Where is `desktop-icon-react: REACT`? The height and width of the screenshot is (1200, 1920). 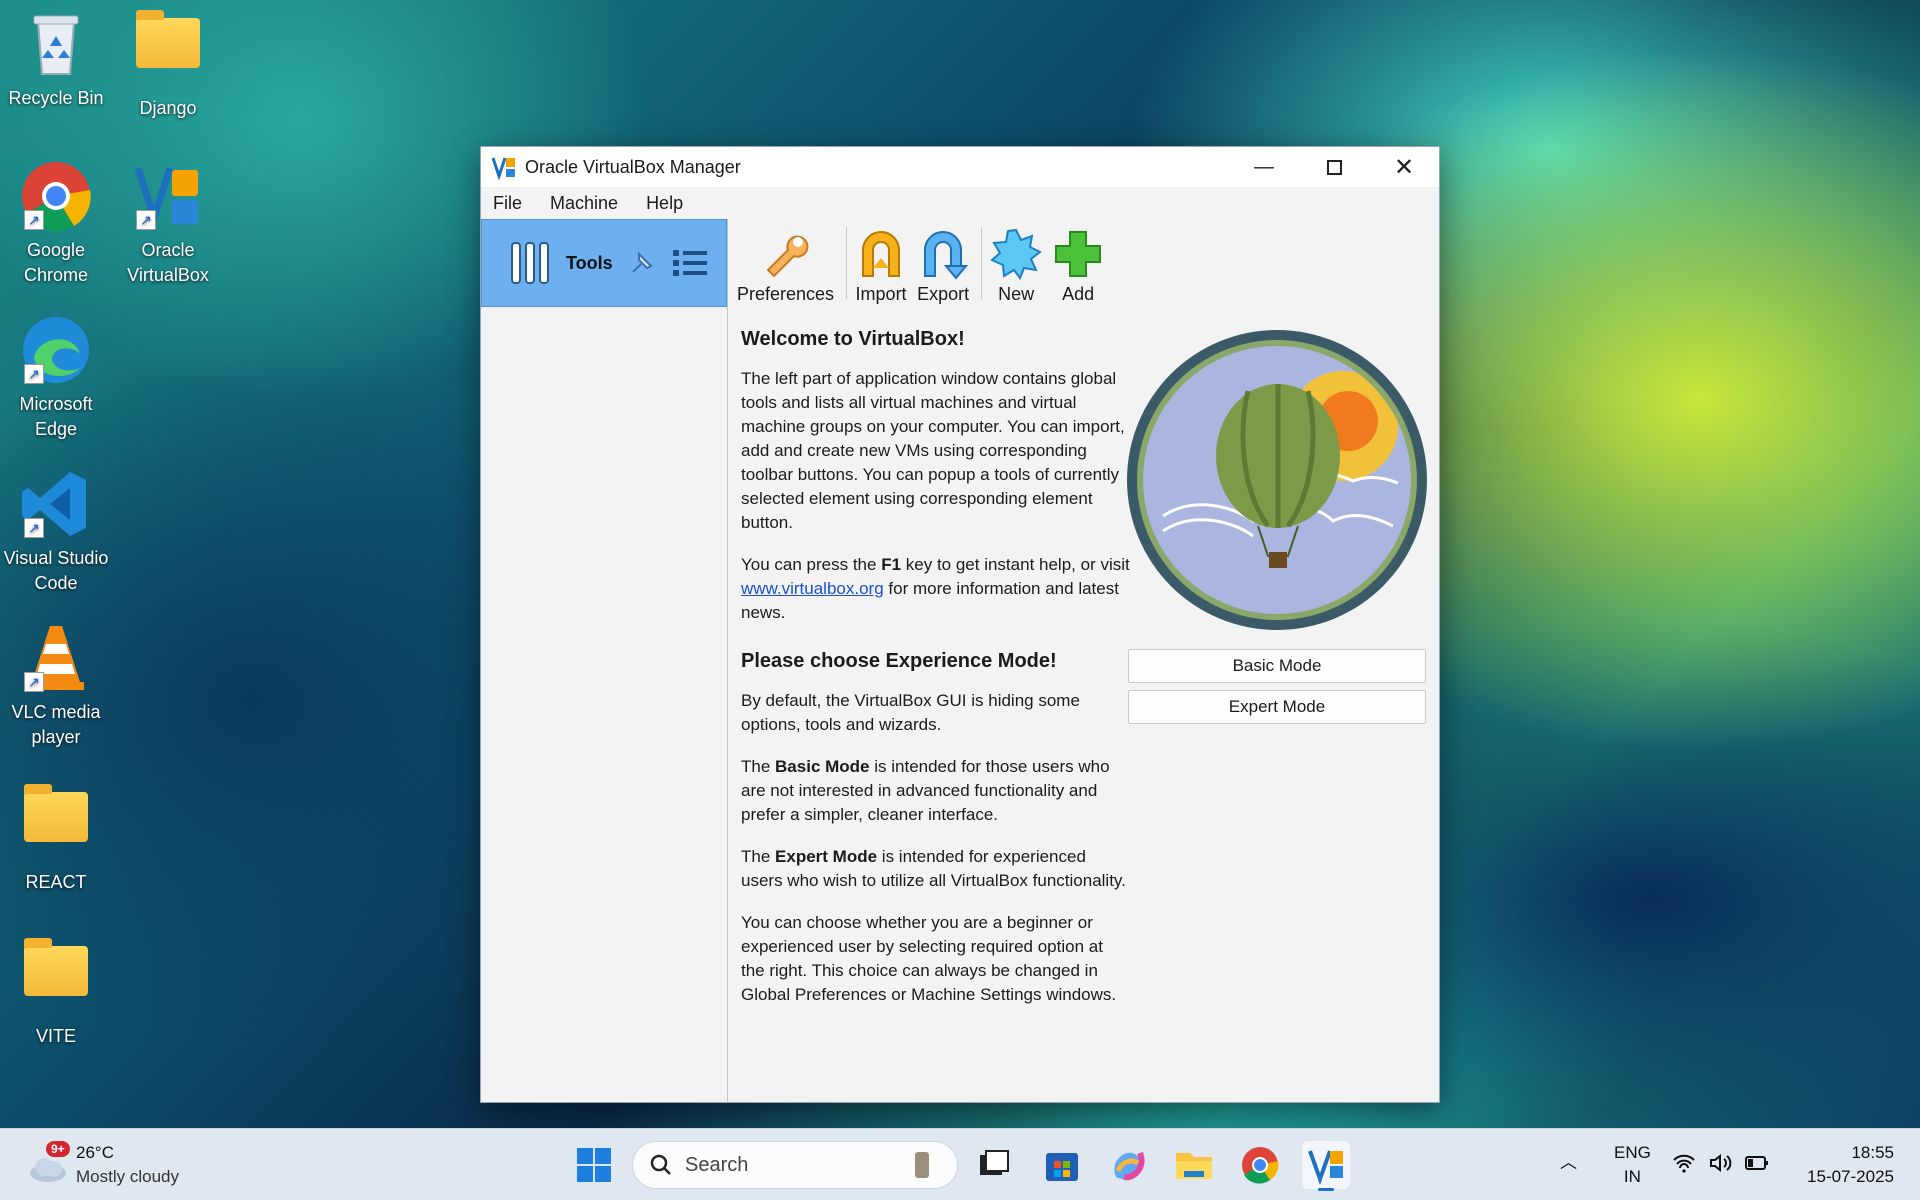
desktop-icon-react: REACT is located at coordinates (56, 838).